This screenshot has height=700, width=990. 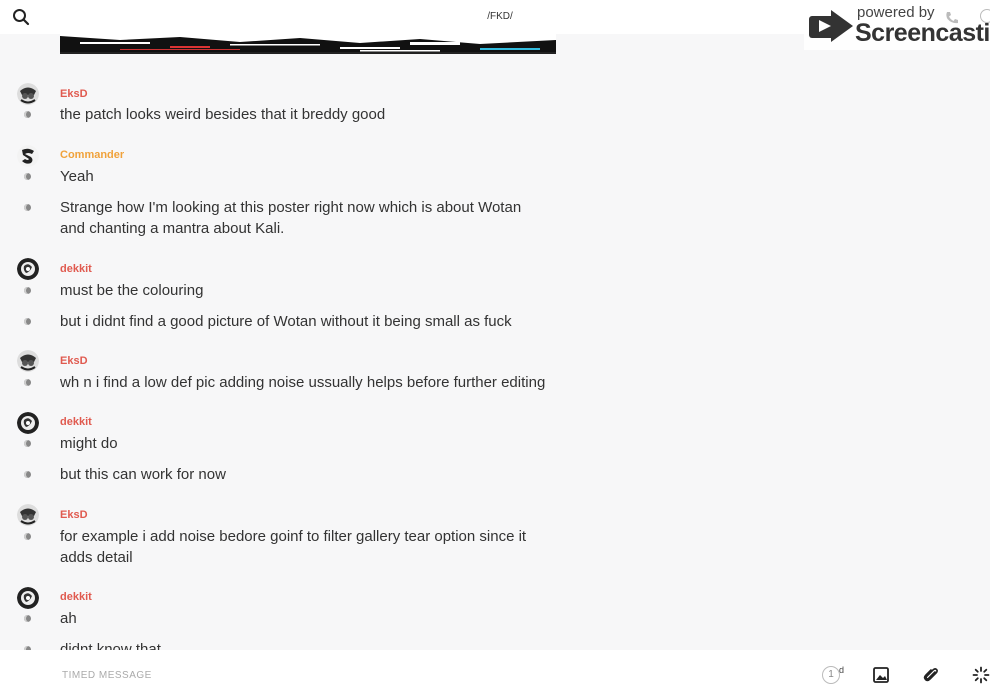 What do you see at coordinates (92, 155) in the screenshot?
I see `message-author: Commander` at bounding box center [92, 155].